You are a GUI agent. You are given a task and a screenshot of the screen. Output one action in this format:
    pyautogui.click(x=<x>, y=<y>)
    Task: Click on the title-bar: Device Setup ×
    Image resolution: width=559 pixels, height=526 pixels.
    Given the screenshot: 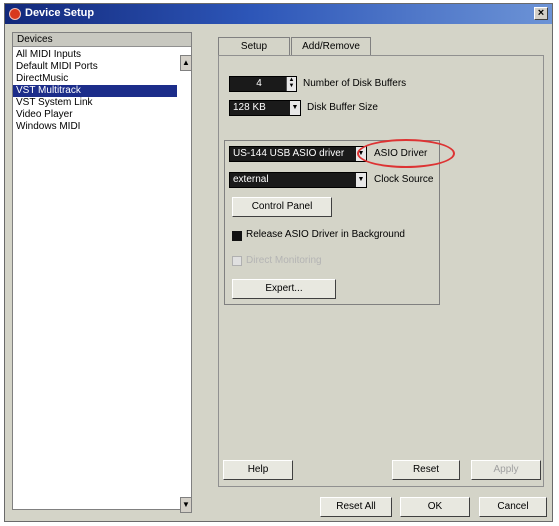 What is the action you would take?
    pyautogui.click(x=278, y=14)
    